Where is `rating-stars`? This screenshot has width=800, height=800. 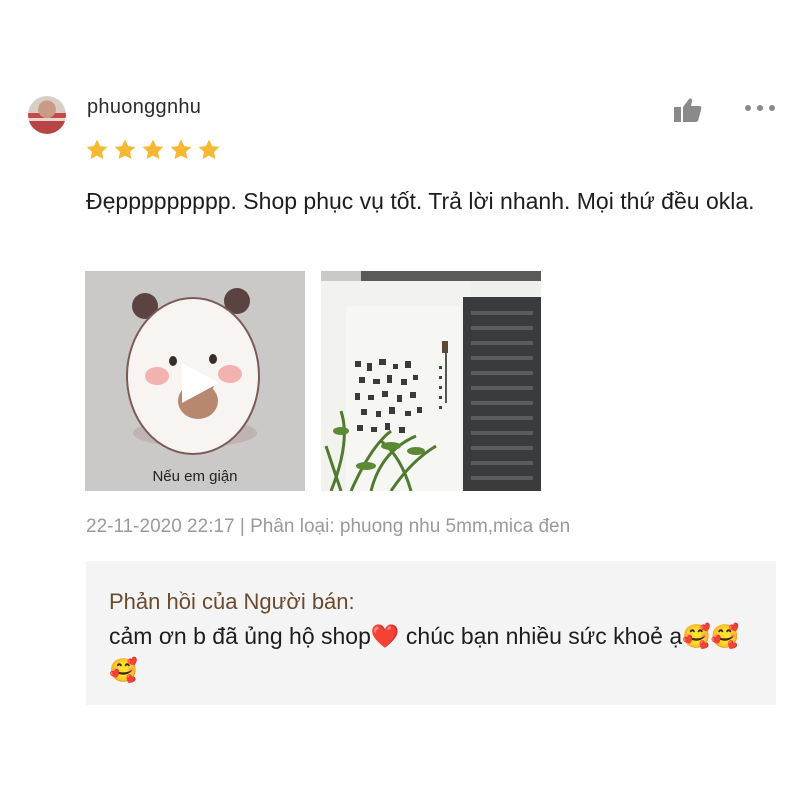
rating-stars is located at coordinates (153, 150).